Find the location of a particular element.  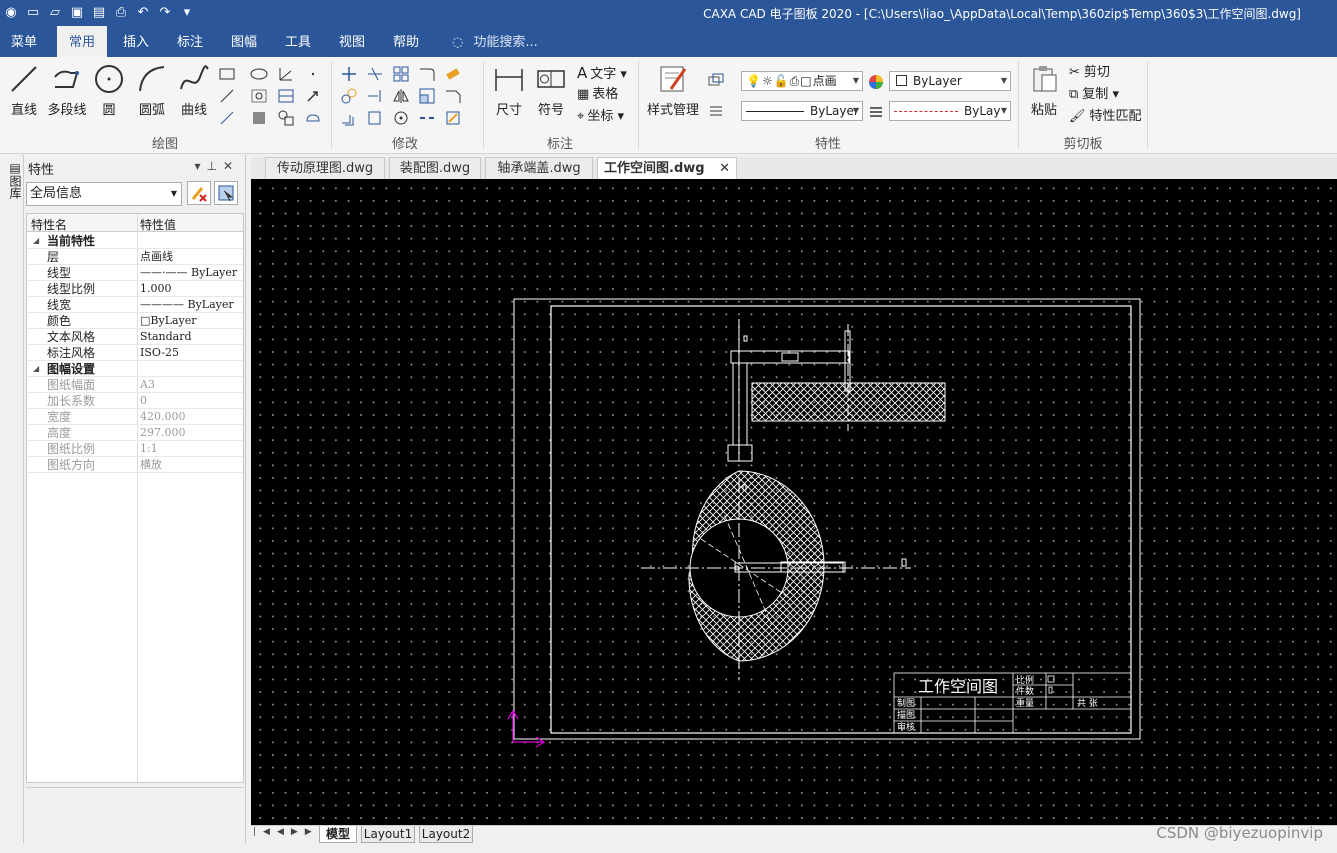

scale-icon is located at coordinates (427, 96).